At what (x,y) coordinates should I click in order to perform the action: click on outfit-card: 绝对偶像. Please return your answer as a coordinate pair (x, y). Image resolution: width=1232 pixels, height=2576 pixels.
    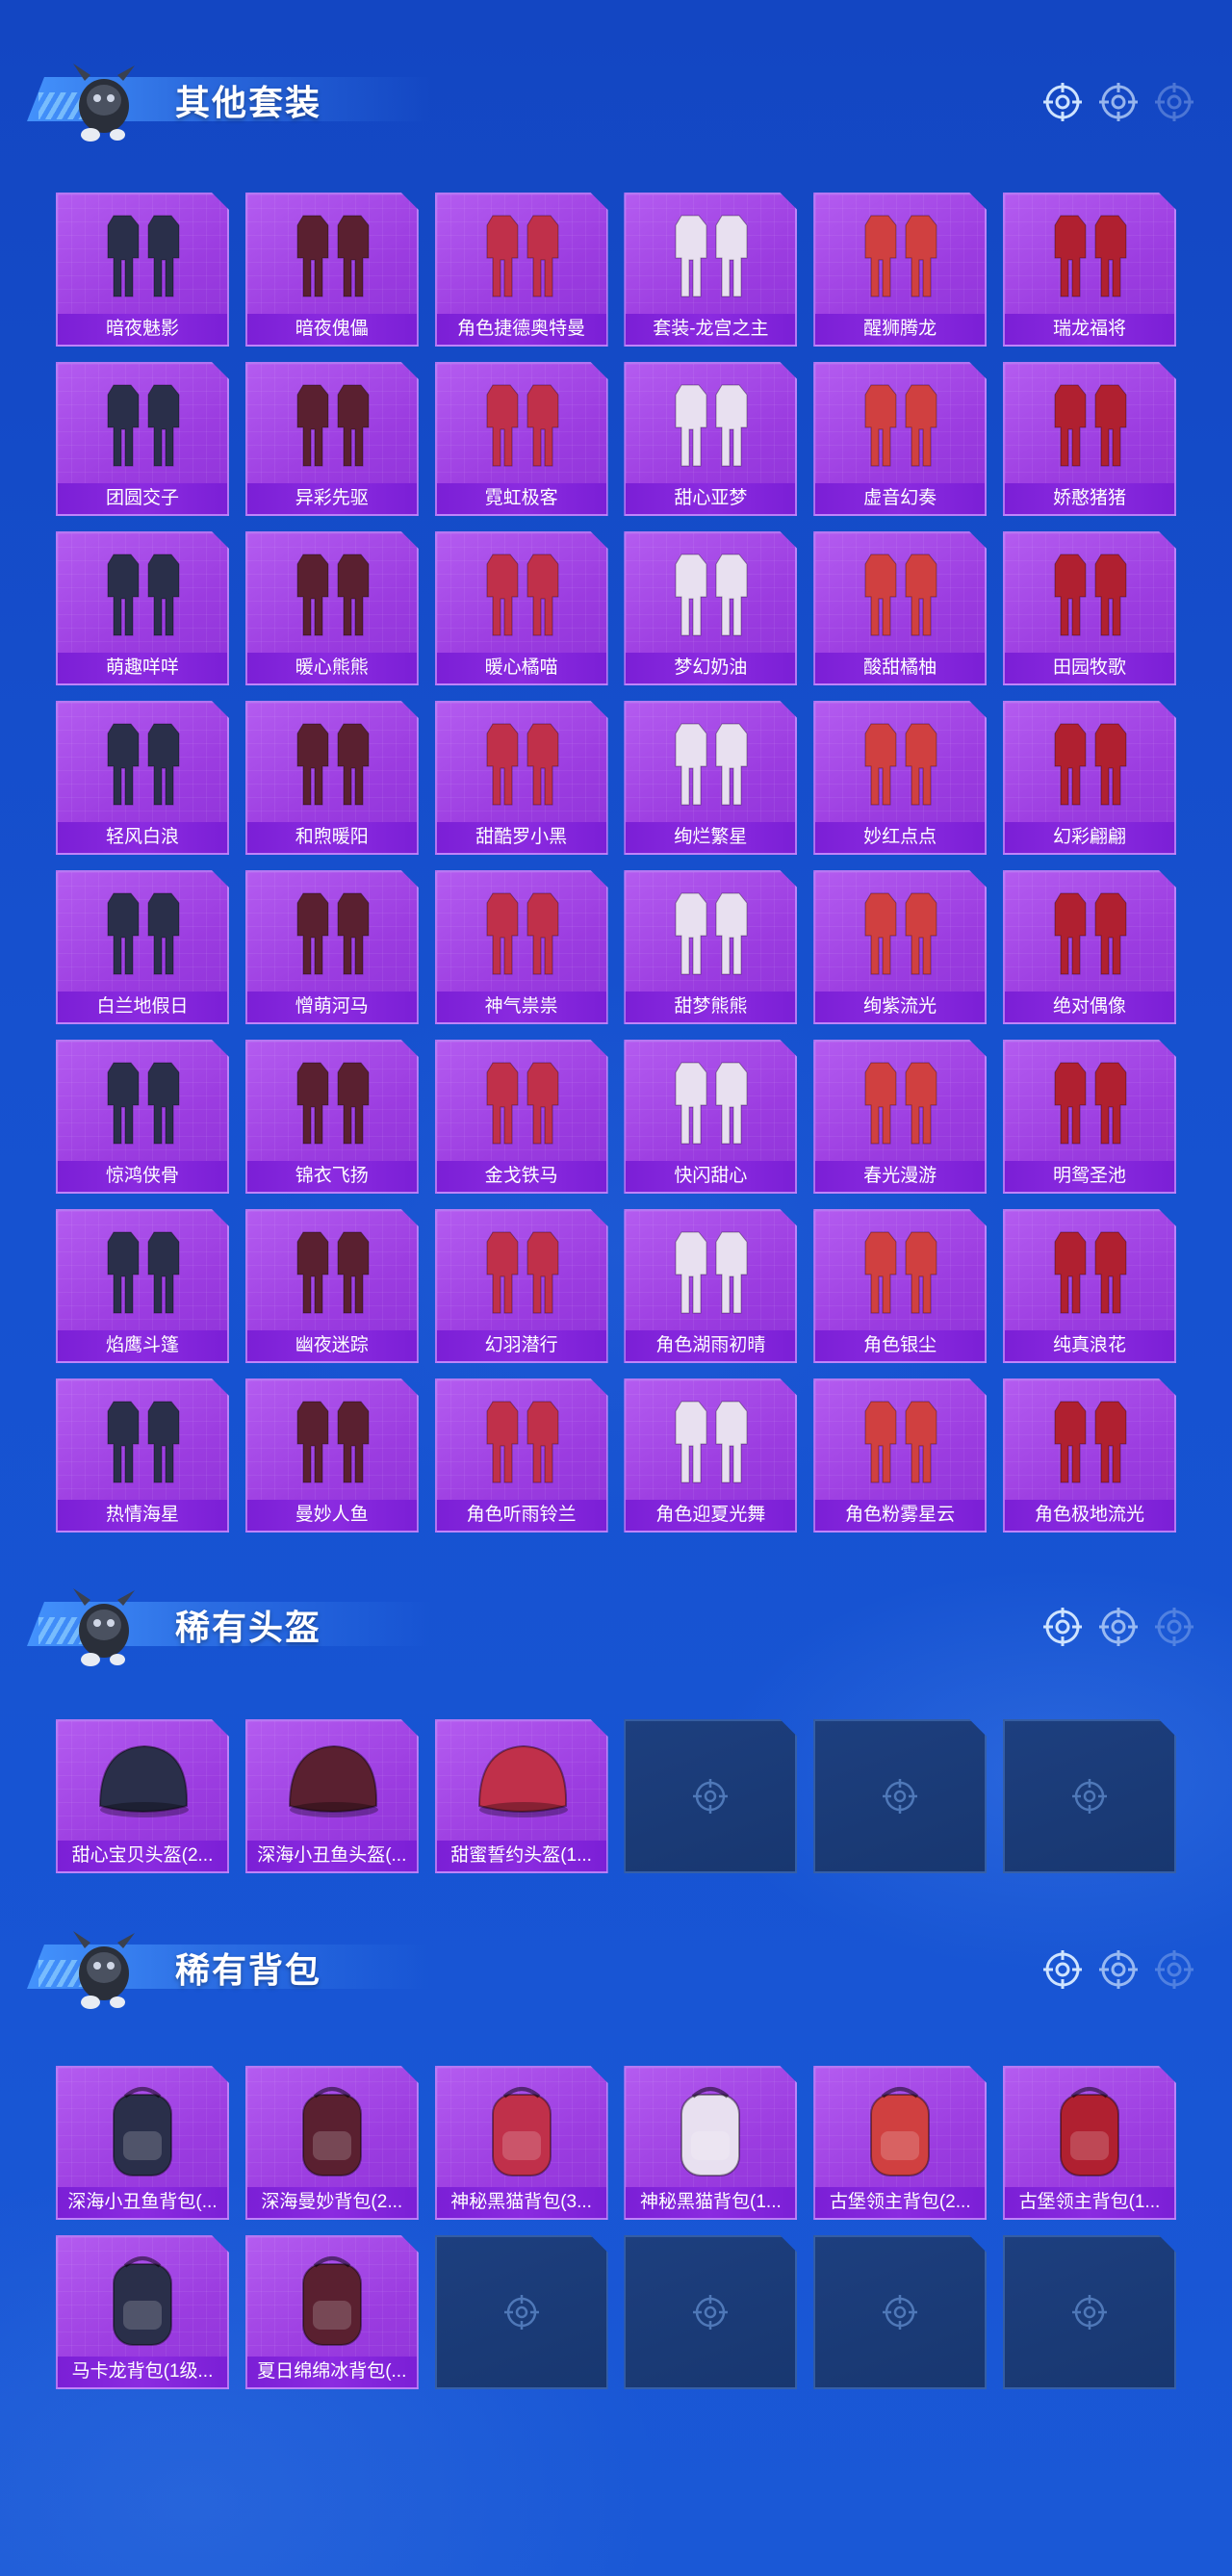
    Looking at the image, I should click on (1089, 947).